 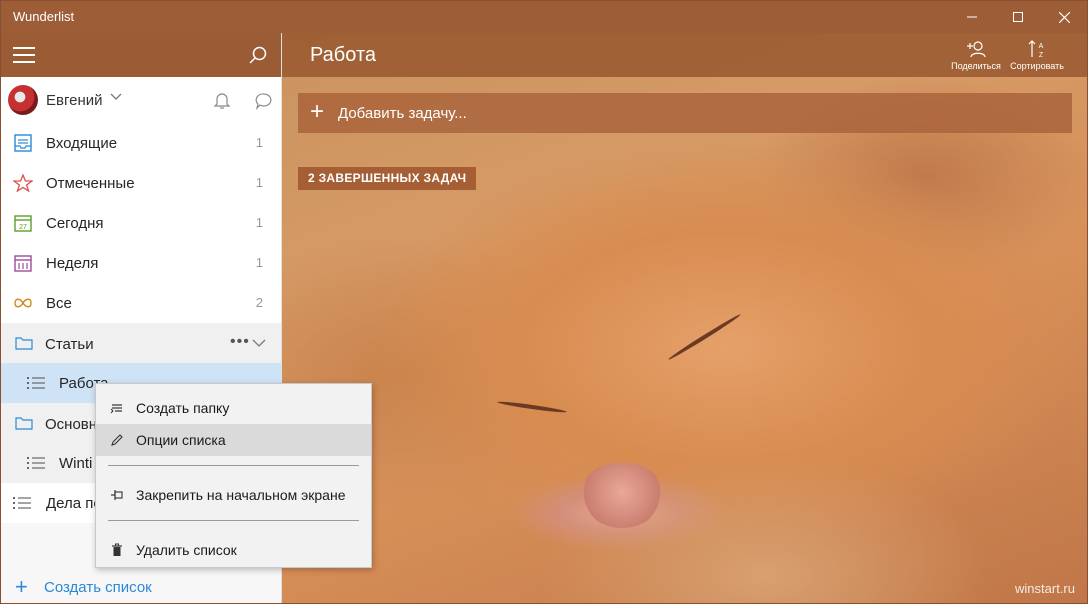 I want to click on completed-tasks-button: 2 ЗАВЕРШЕННЫХ ЗАДАЧ, so click(x=387, y=178).